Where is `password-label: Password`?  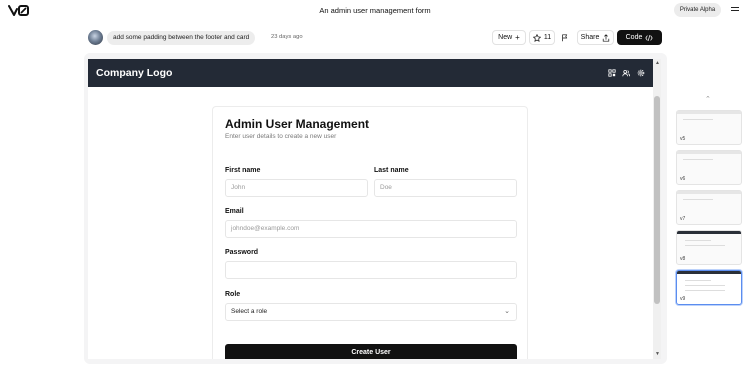 password-label: Password is located at coordinates (242, 252).